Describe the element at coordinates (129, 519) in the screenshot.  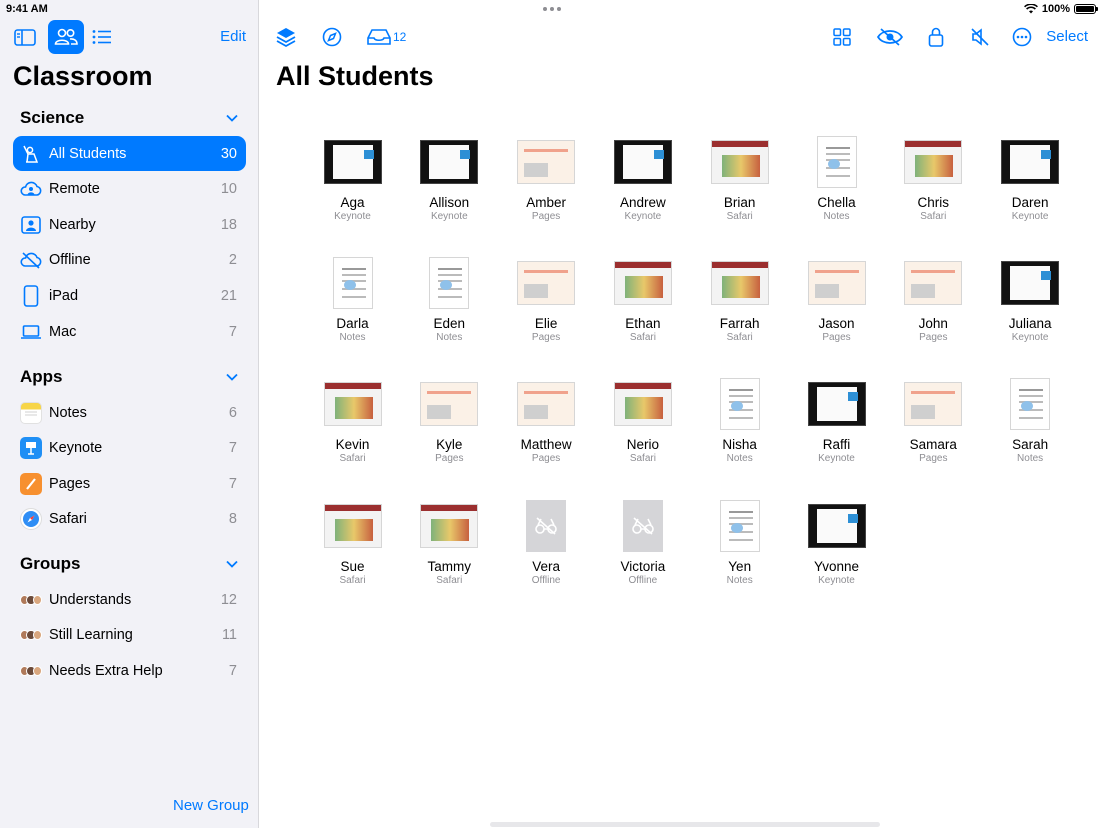
I see `sidebar-item-safari: Safari 8` at that location.